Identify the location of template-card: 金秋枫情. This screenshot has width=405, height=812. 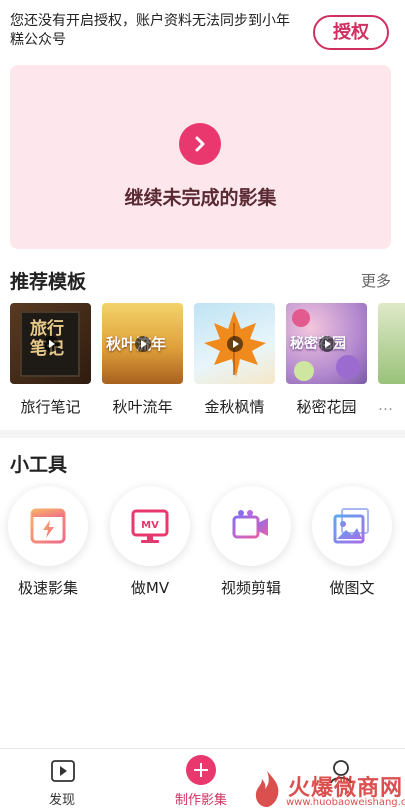
(234, 360).